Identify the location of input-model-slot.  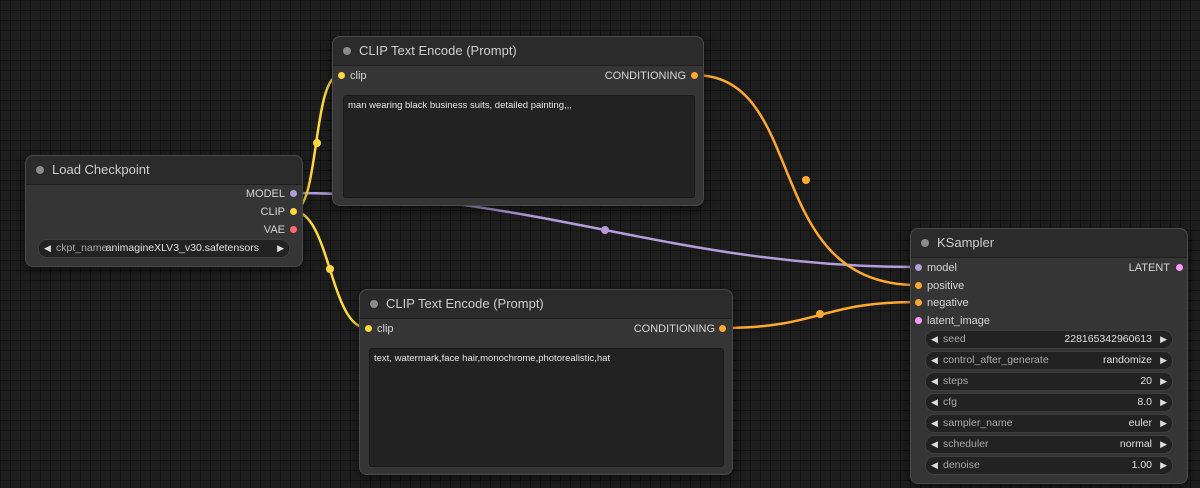
(918, 267).